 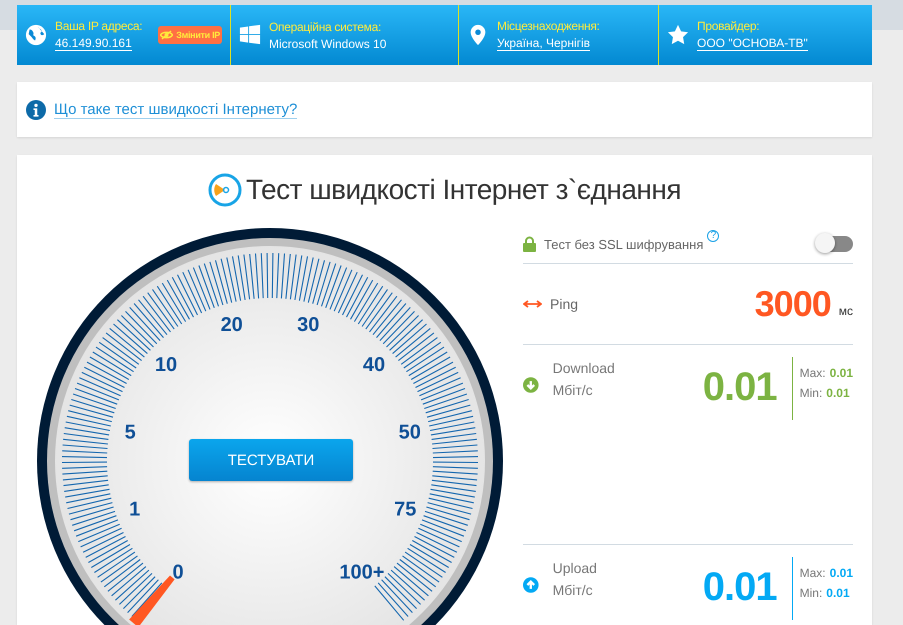 What do you see at coordinates (728, 26) in the screenshot?
I see `info-label: Провайдер:` at bounding box center [728, 26].